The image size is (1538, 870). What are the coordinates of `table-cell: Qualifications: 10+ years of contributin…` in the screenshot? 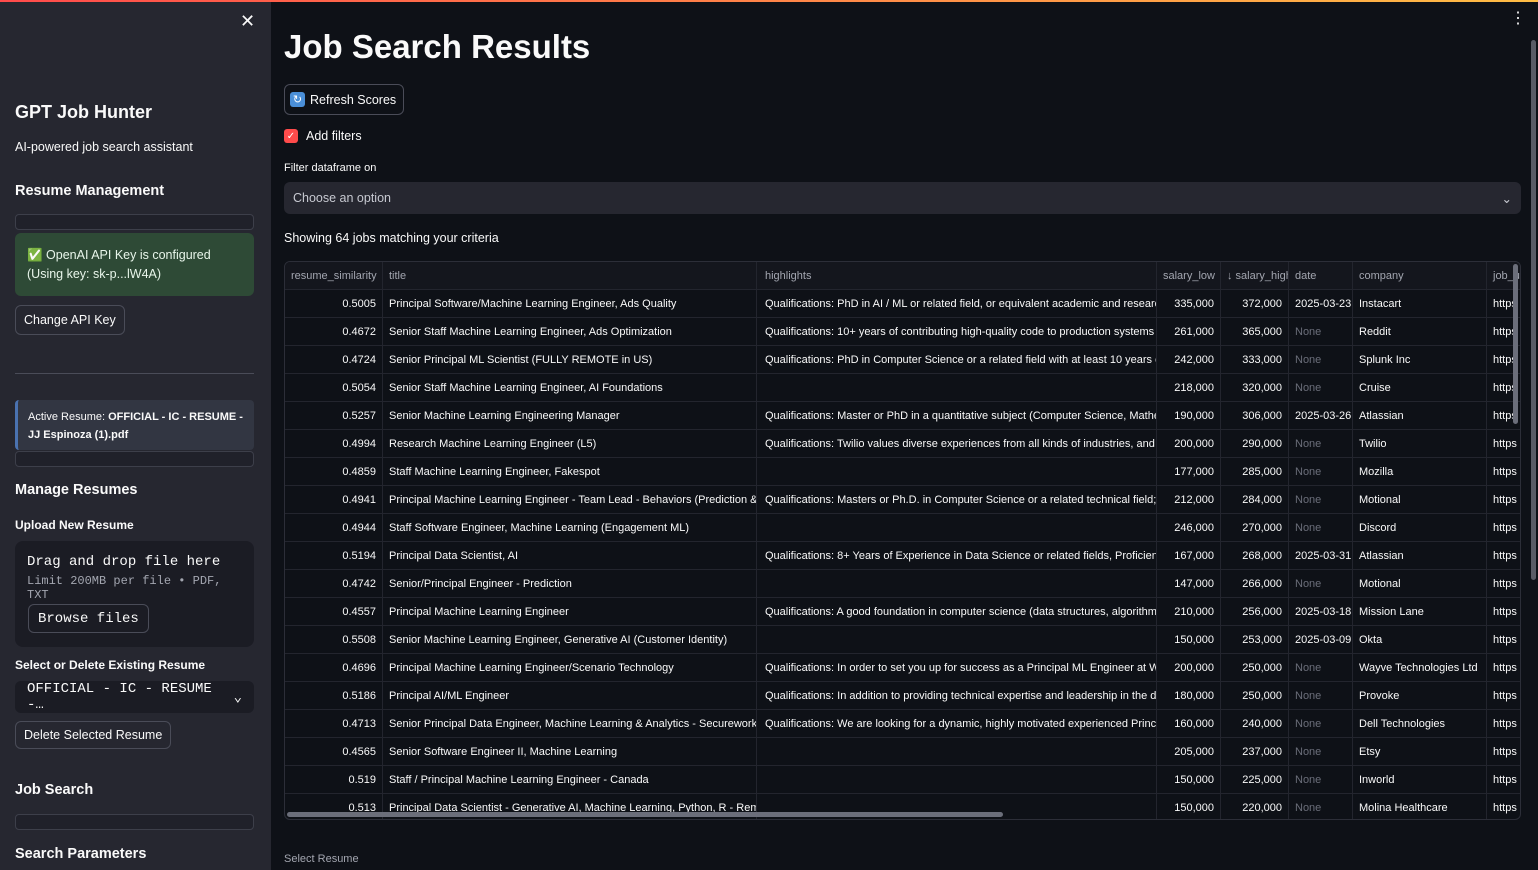 It's located at (957, 331).